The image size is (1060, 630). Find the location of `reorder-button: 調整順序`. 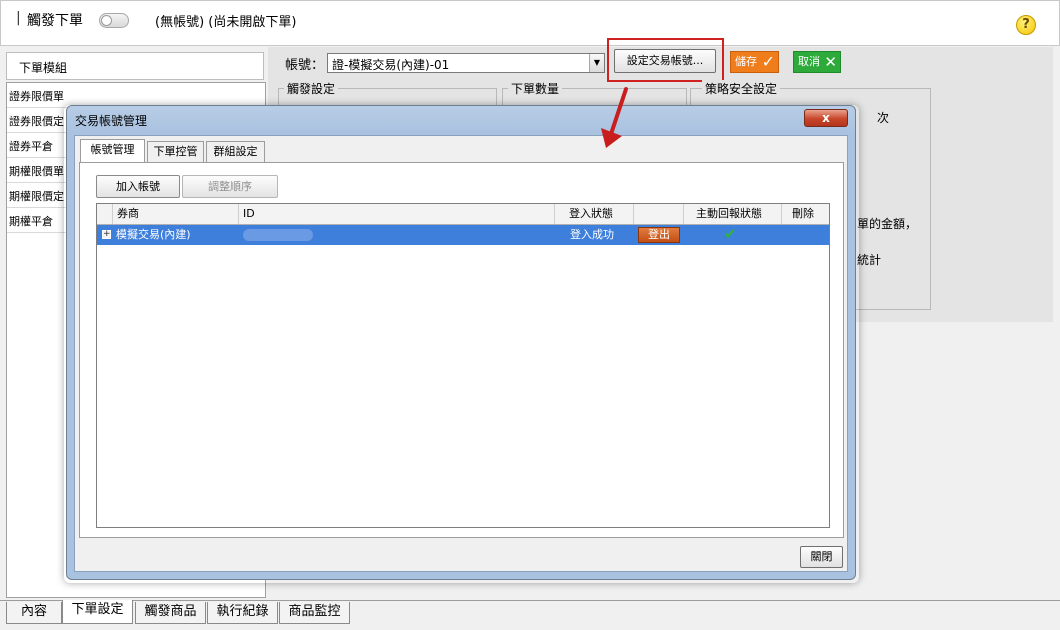

reorder-button: 調整順序 is located at coordinates (230, 186).